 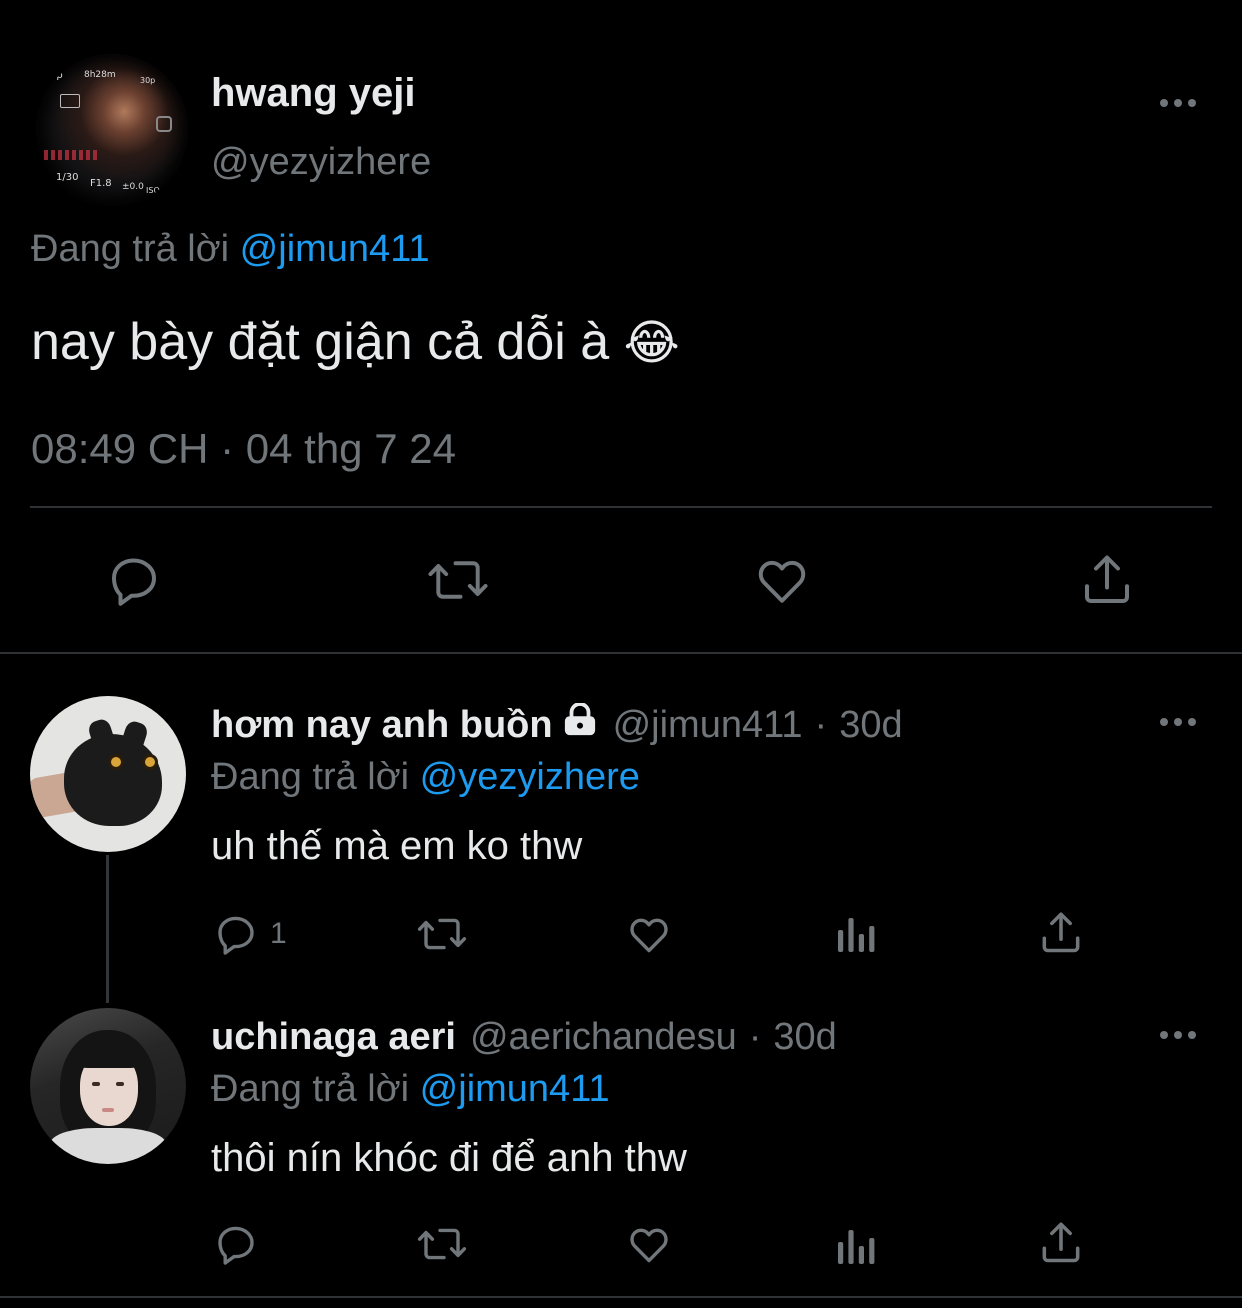 What do you see at coordinates (449, 1158) in the screenshot?
I see `tweet-text: thôi nín khóc đi để anh thw` at bounding box center [449, 1158].